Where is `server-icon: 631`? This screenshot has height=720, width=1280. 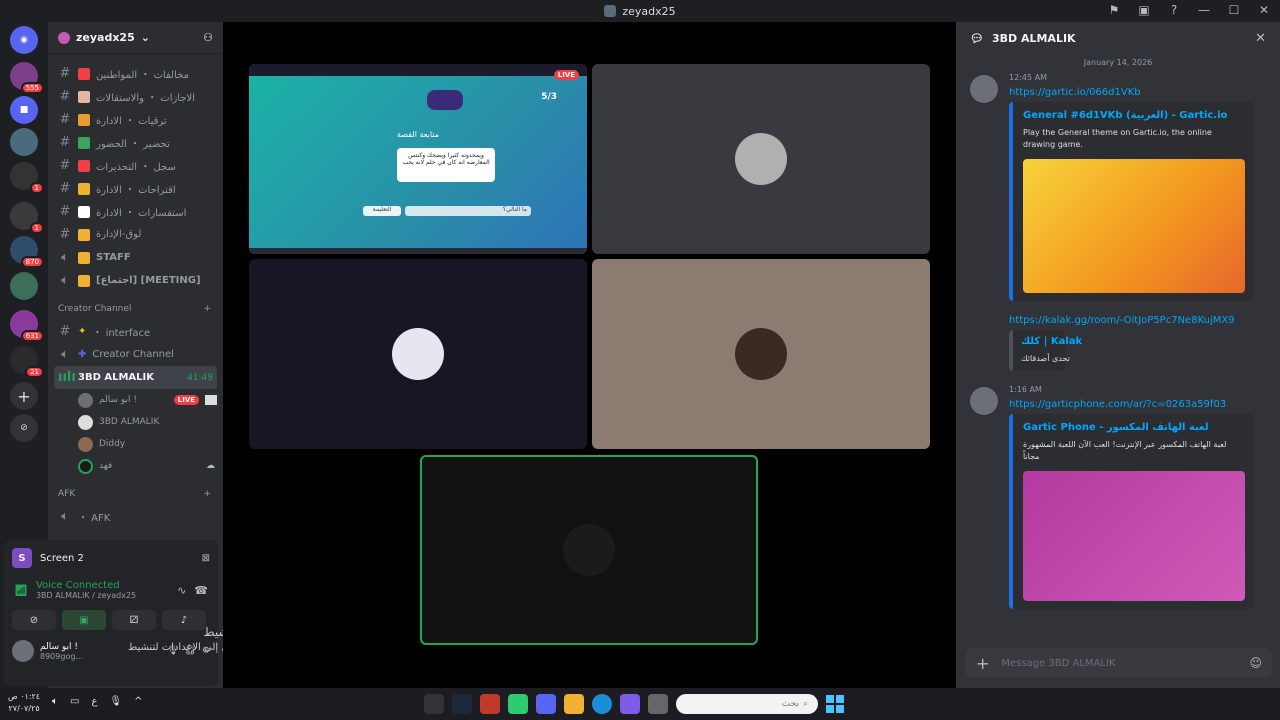
server-icon: 631 is located at coordinates (27, 326).